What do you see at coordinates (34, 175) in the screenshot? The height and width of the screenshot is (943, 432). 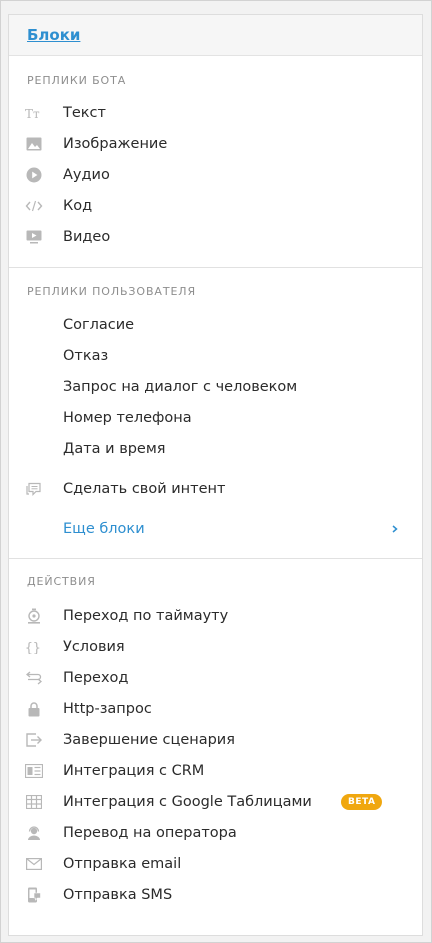 I see `audio-icon` at bounding box center [34, 175].